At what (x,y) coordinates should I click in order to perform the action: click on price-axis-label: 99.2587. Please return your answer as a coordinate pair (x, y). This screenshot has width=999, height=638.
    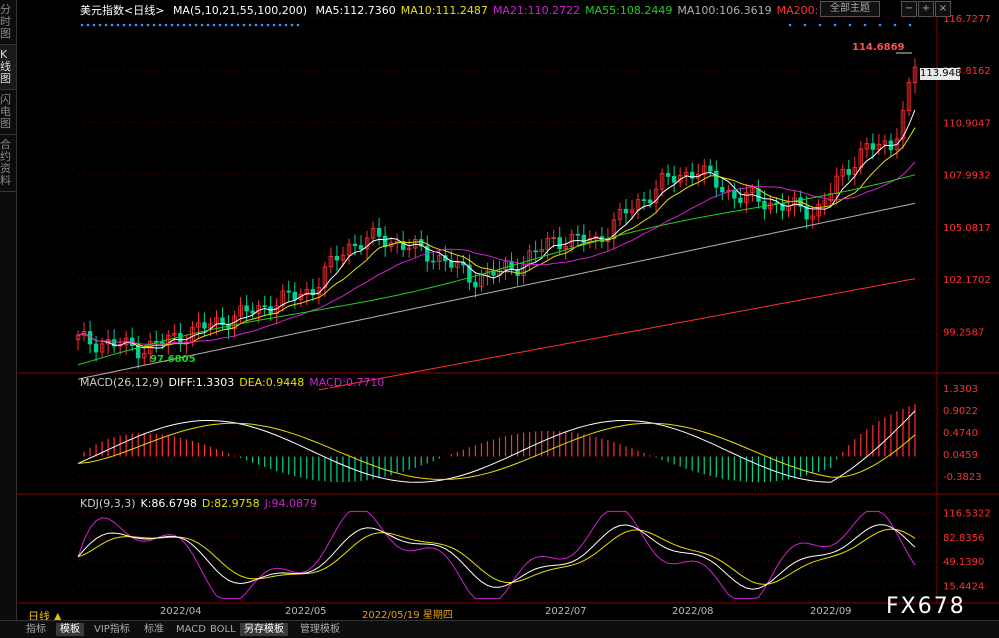
    Looking at the image, I should click on (963, 332).